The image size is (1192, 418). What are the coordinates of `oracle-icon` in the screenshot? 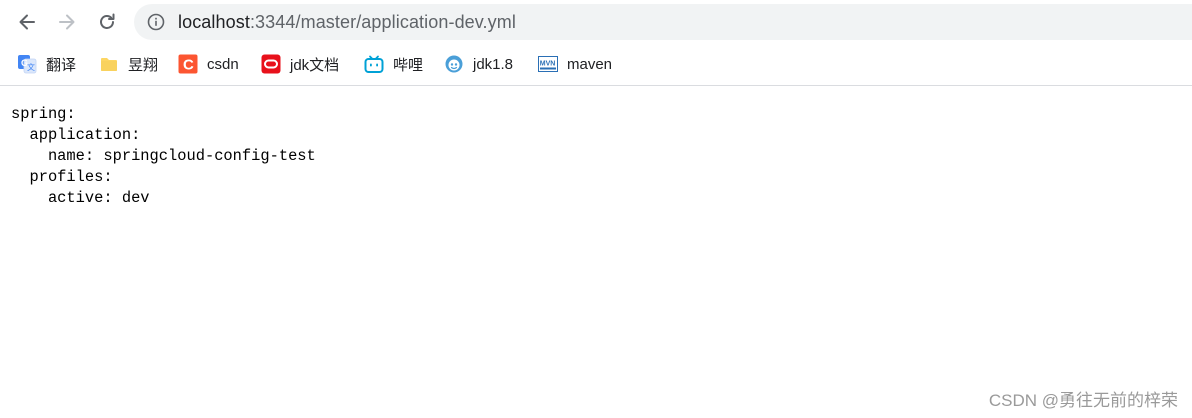 It's located at (271, 64).